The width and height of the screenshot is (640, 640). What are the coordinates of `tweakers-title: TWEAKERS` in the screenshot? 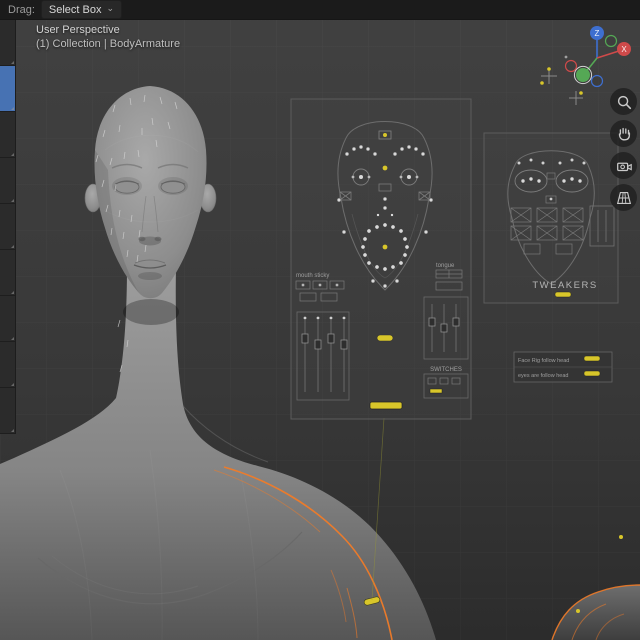 It's located at (564, 285).